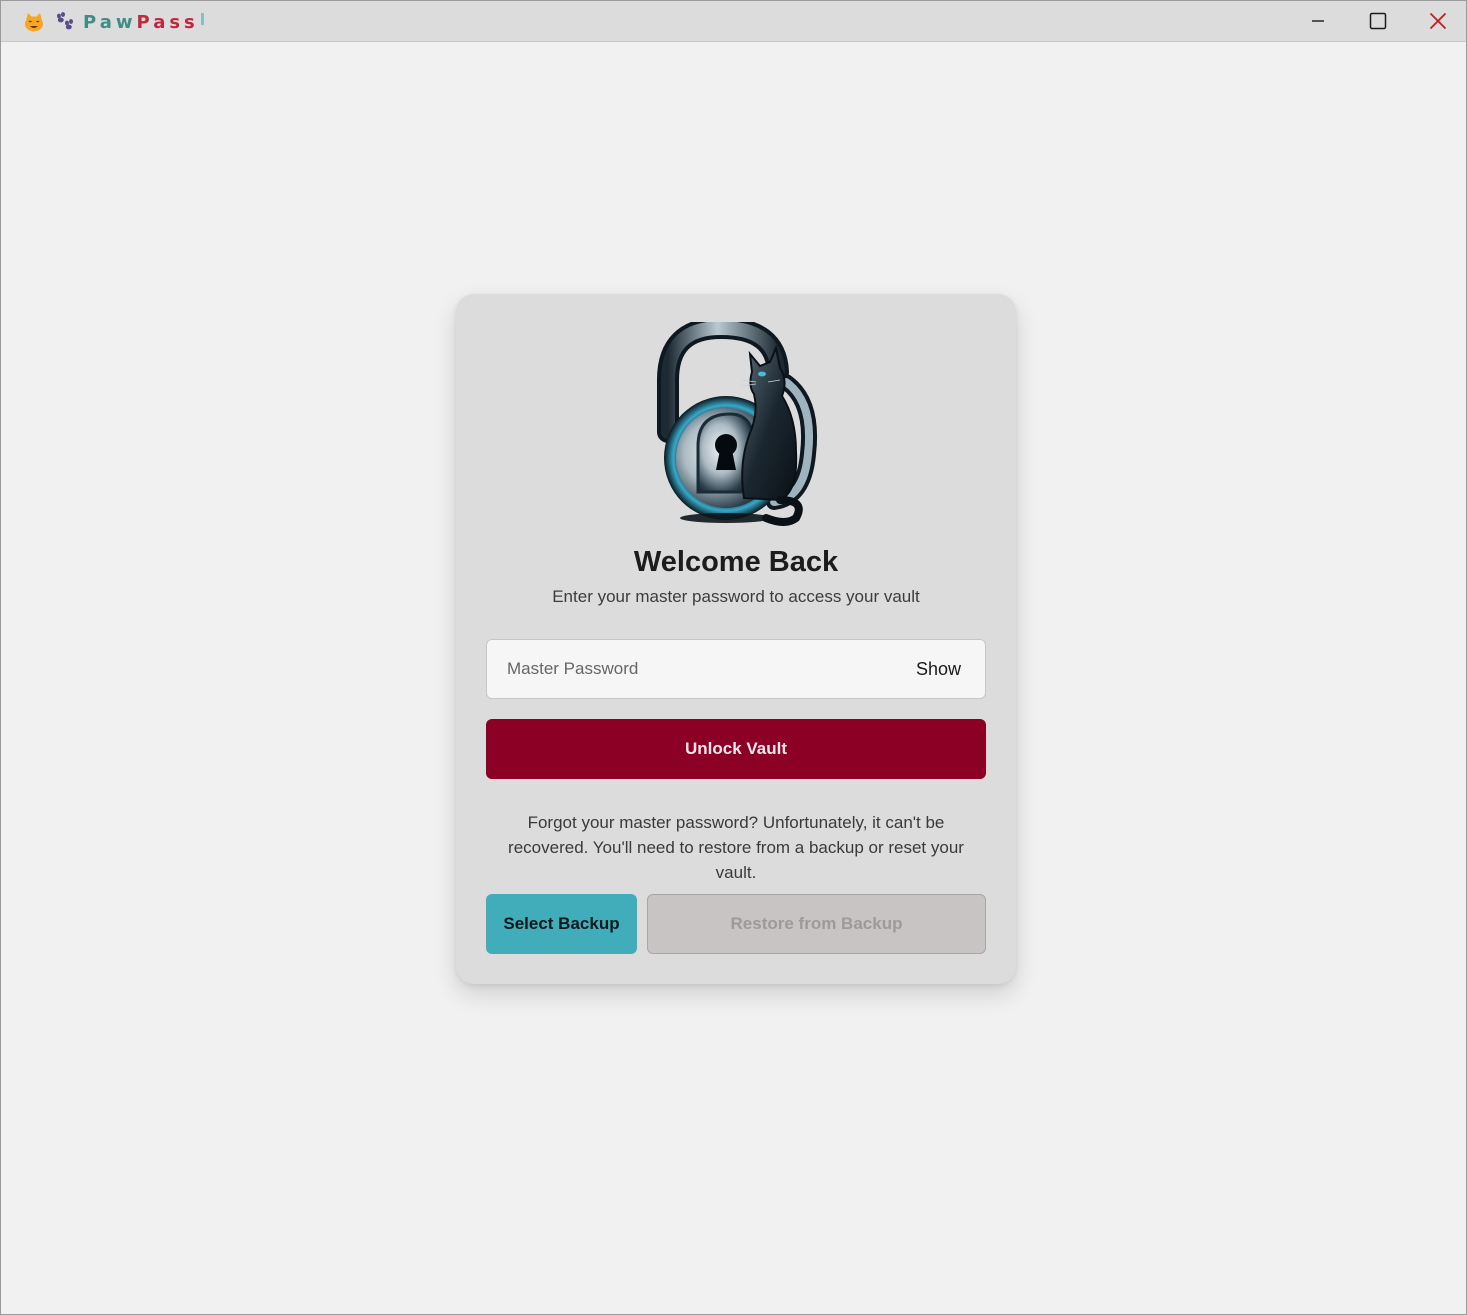 This screenshot has width=1467, height=1315. I want to click on close-button, so click(1437, 21).